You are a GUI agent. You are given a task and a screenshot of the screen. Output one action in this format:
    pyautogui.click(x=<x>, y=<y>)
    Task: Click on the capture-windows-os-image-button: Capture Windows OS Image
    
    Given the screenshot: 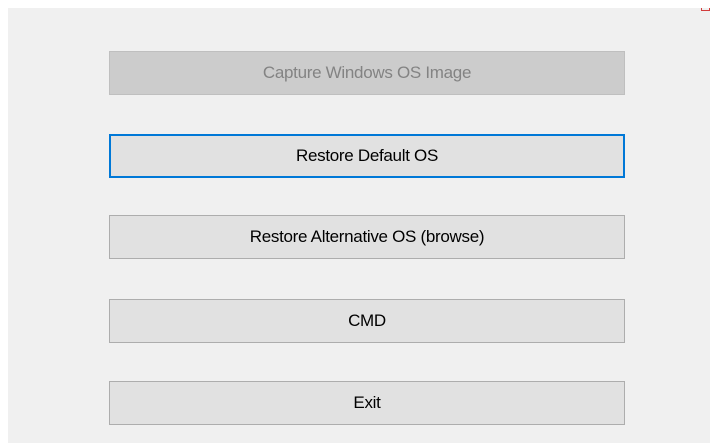 What is the action you would take?
    pyautogui.click(x=367, y=73)
    